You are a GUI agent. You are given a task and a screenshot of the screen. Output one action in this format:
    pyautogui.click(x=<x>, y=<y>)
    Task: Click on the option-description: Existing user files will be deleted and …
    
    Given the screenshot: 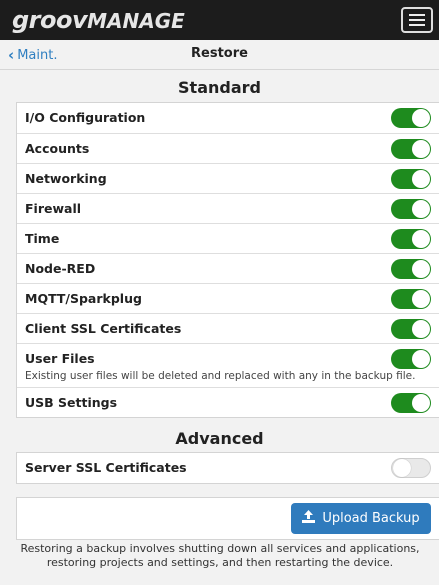 What is the action you would take?
    pyautogui.click(x=220, y=376)
    